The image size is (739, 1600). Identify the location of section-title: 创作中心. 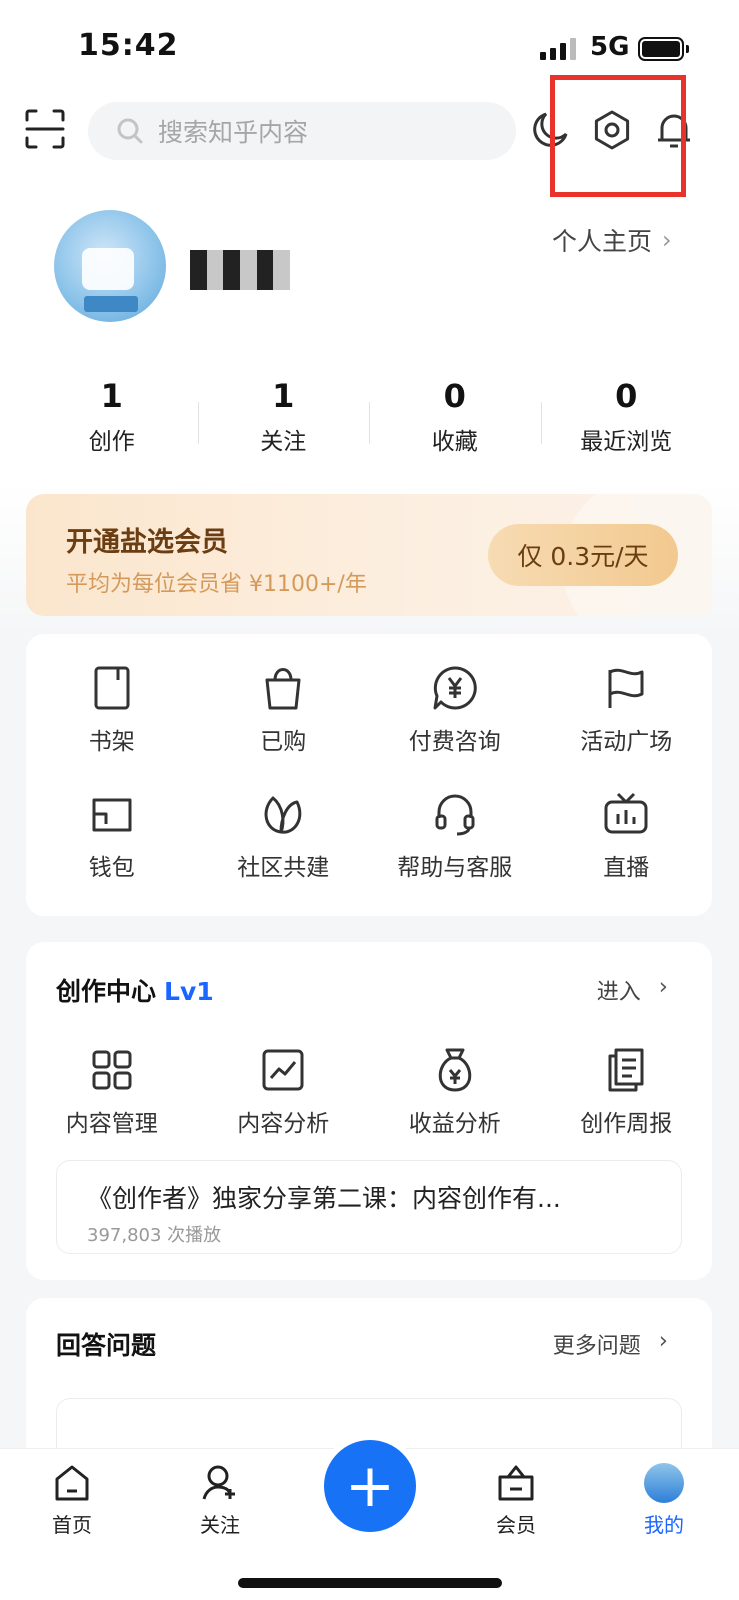
(106, 991).